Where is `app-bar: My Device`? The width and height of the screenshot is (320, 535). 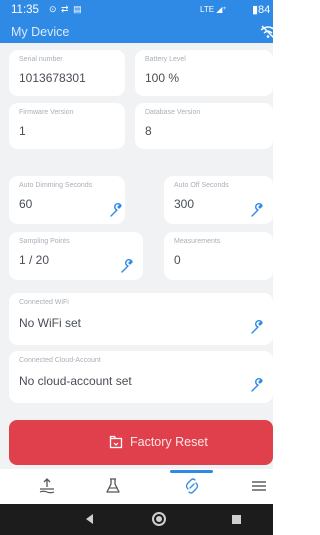
app-bar: My Device is located at coordinates (138, 32).